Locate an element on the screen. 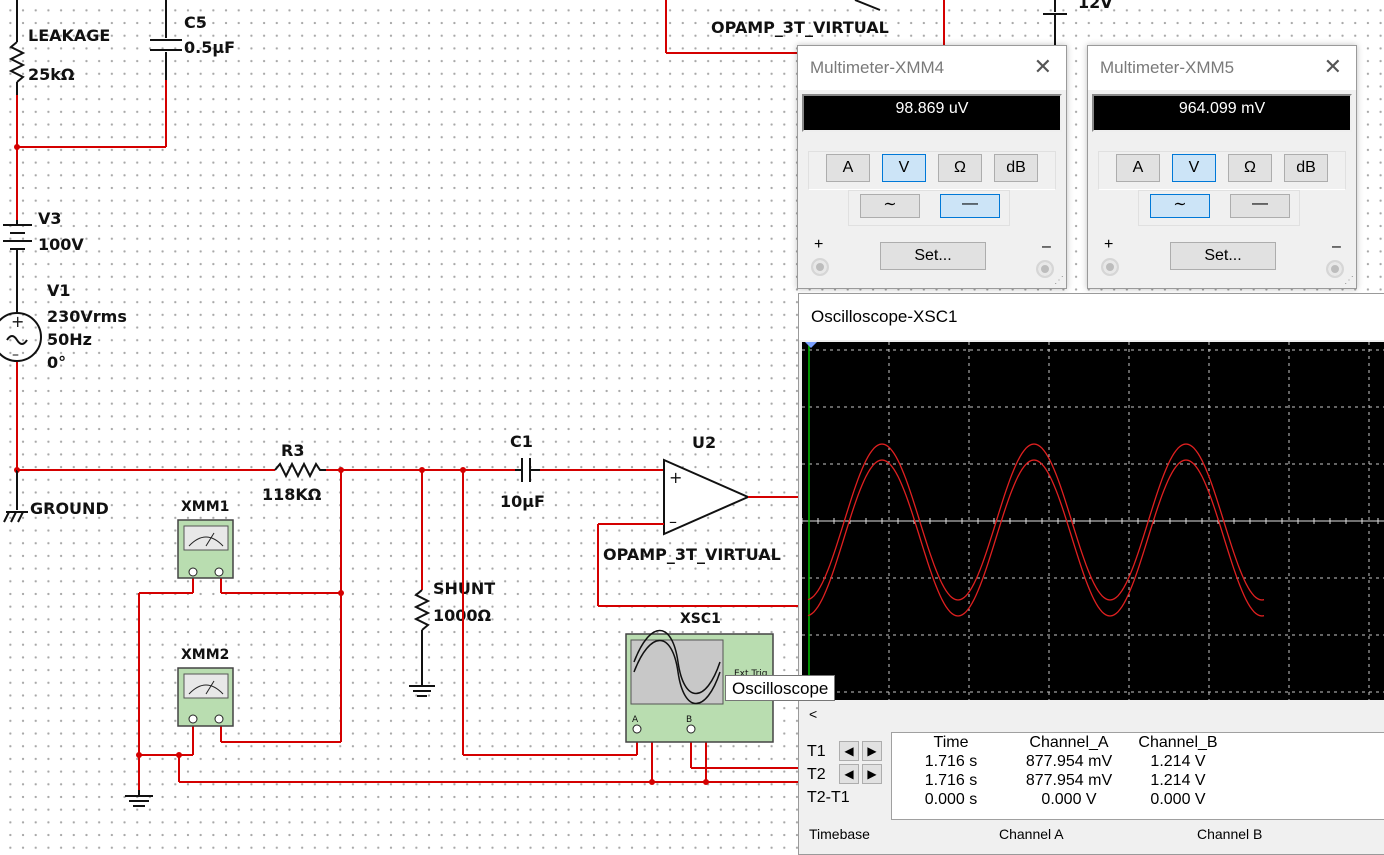 Image resolution: width=1384 pixels, height=855 pixels. col-header-time: Time is located at coordinates (951, 742).